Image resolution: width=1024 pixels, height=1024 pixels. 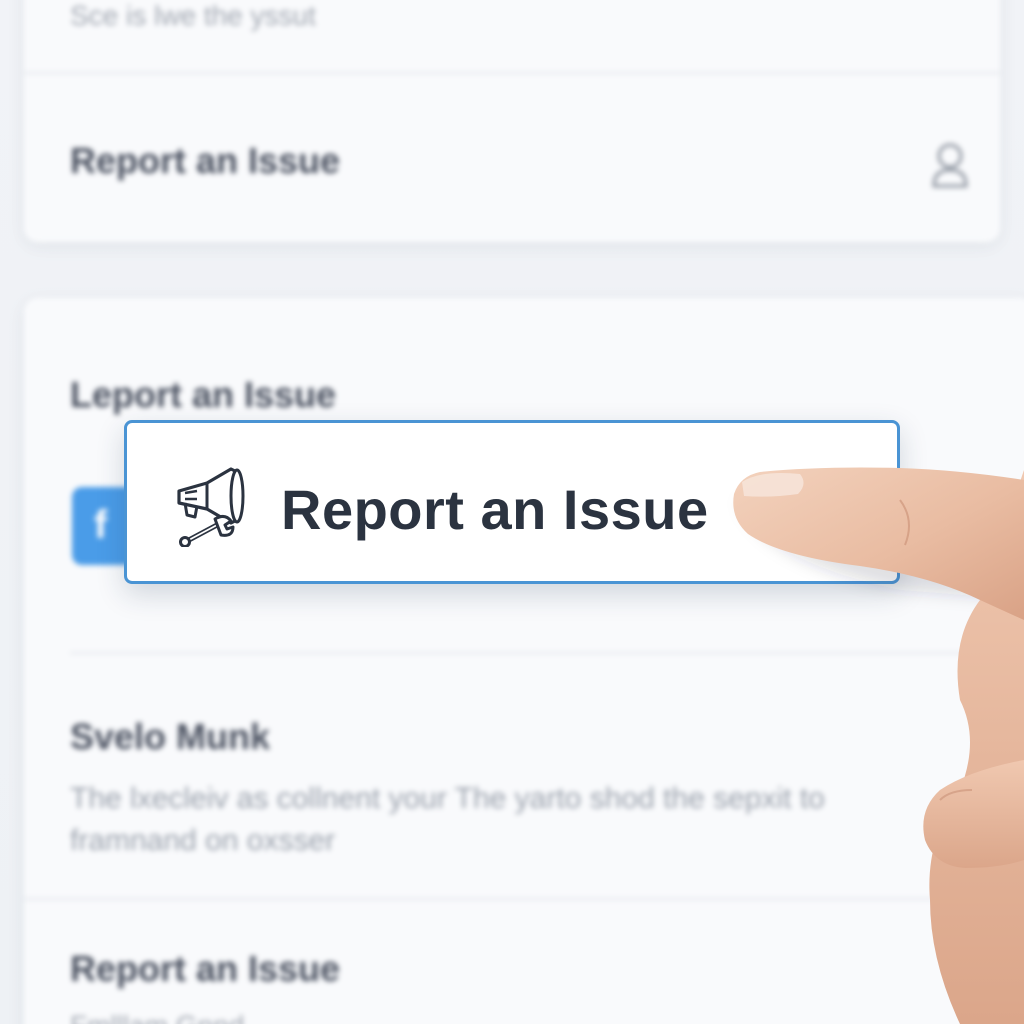 I want to click on bottom-report-issue-title: Report an Issue, so click(x=205, y=969).